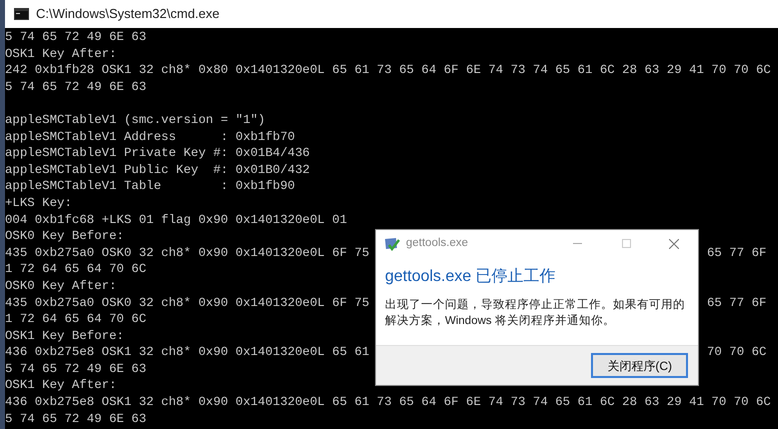  I want to click on console-line: appleSMCTableV1 Public Key #: 0x01B0/432, so click(157, 170).